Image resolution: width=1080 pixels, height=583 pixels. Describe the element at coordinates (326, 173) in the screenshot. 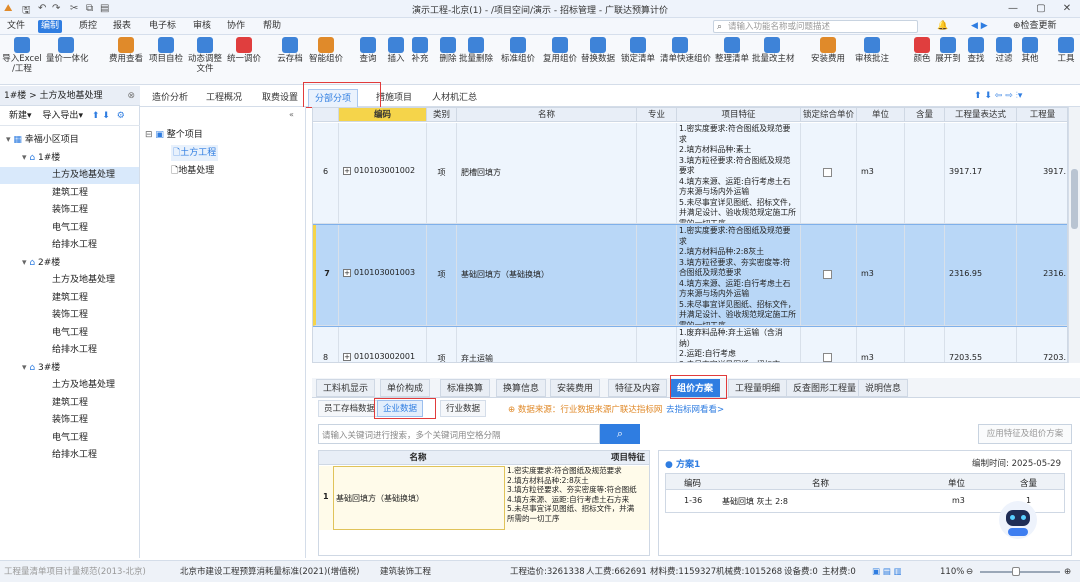

I see `row-number: 6` at that location.